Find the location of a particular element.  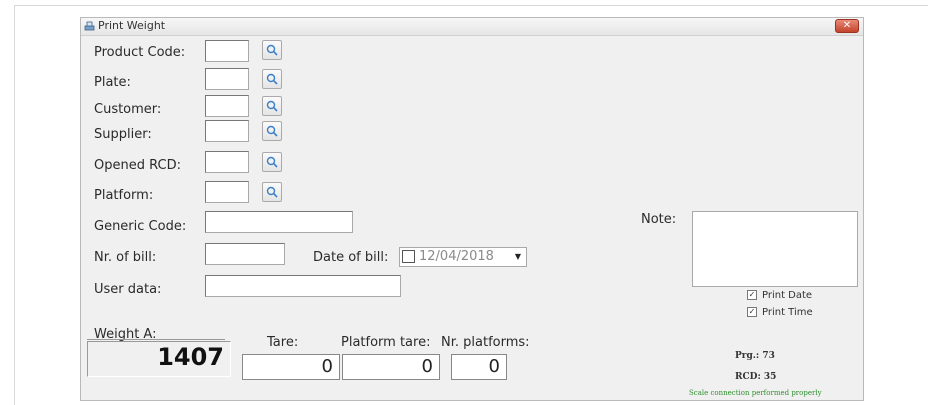

page-frame-left is located at coordinates (14, 205).